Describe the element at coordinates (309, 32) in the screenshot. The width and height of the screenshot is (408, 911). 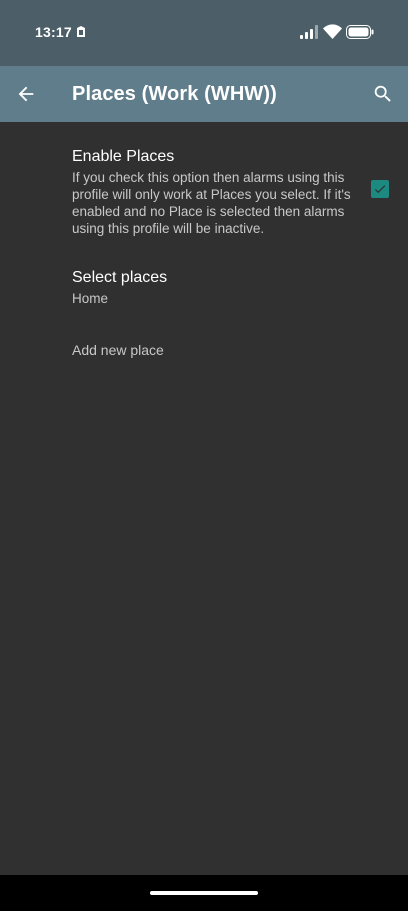
I see `cell-signal-icon` at that location.